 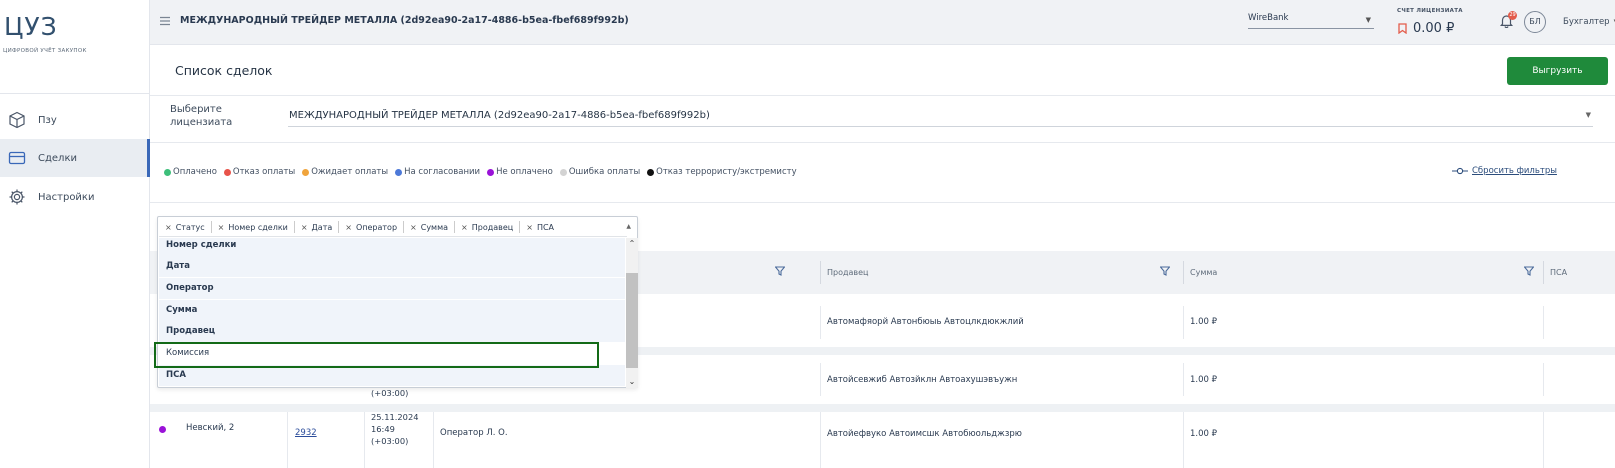 What do you see at coordinates (45, 51) in the screenshot?
I see `logo-subtitle: ЦИФРОВОЙ УЧЁТ ЗАКУПОК` at bounding box center [45, 51].